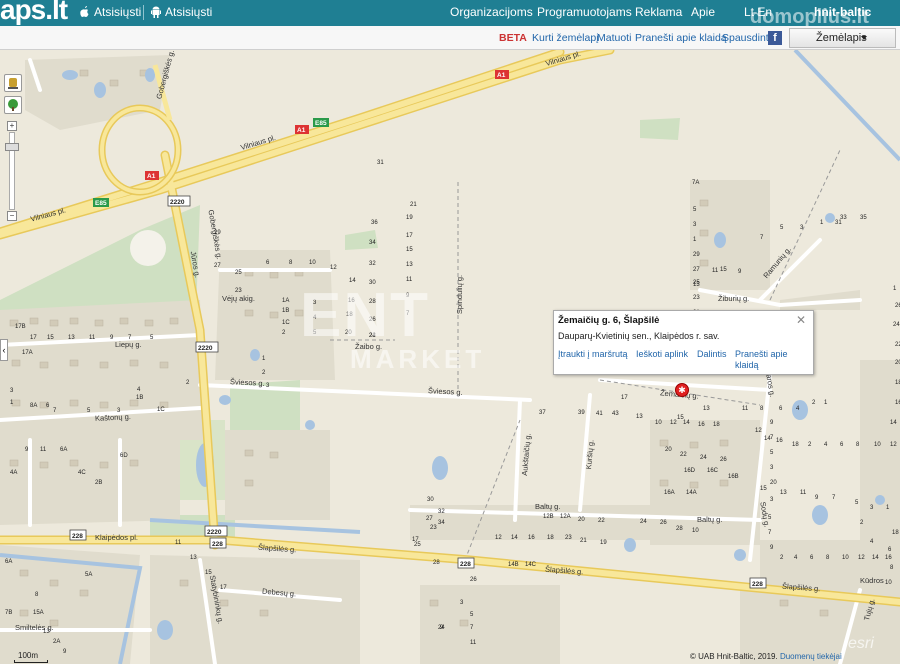 The height and width of the screenshot is (664, 900). Describe the element at coordinates (842, 38) in the screenshot. I see `map-type-select: Žemėlapis` at that location.